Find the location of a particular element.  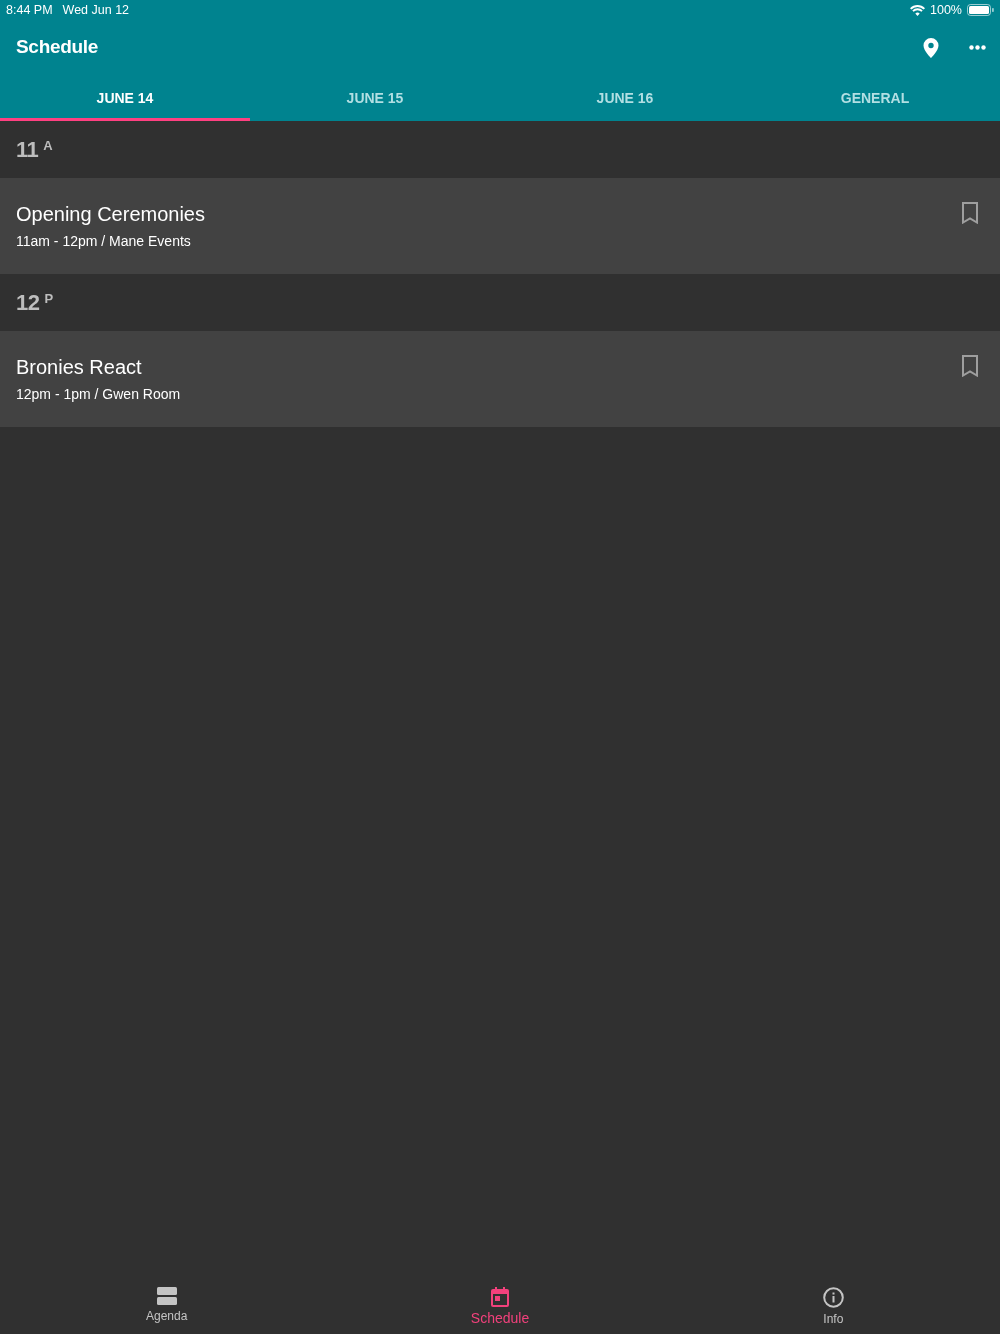

wifi-icon is located at coordinates (917, 10).